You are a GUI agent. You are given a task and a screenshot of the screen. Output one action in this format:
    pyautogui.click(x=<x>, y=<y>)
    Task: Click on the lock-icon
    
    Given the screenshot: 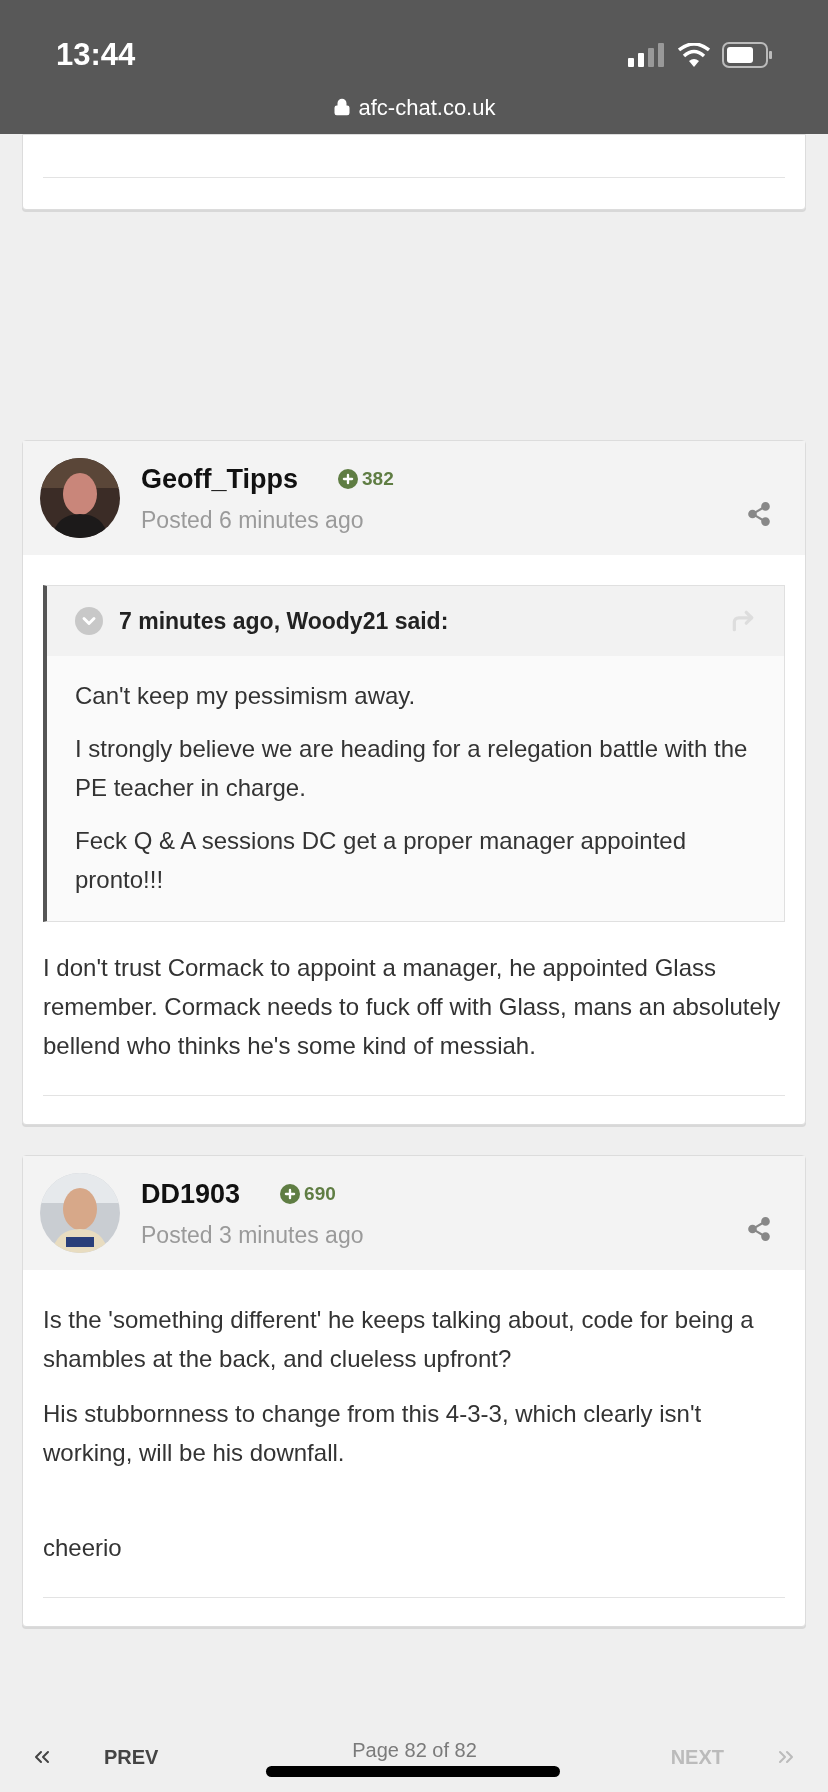 What is the action you would take?
    pyautogui.click(x=341, y=107)
    